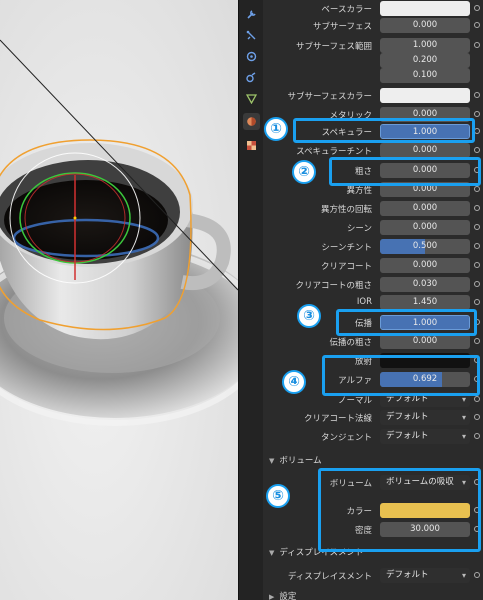 The image size is (483, 600). I want to click on base-color-label: ベースカラー, so click(346, 10).